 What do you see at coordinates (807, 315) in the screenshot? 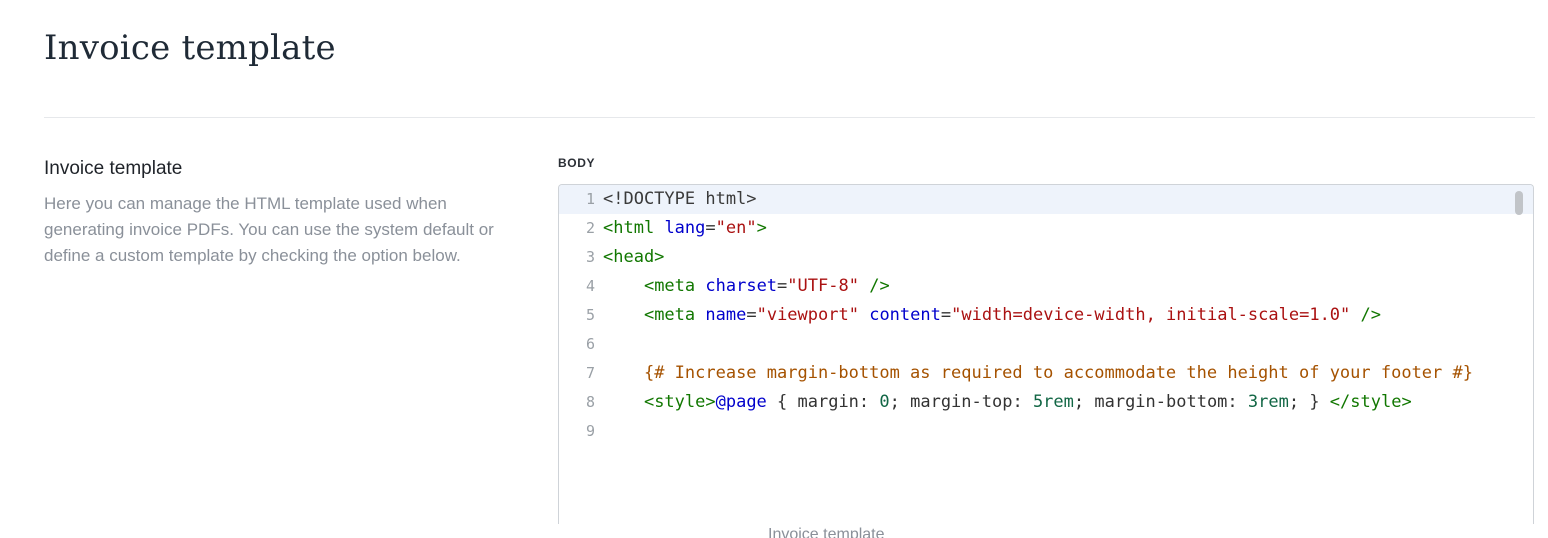
I see `code-token: "viewport"` at bounding box center [807, 315].